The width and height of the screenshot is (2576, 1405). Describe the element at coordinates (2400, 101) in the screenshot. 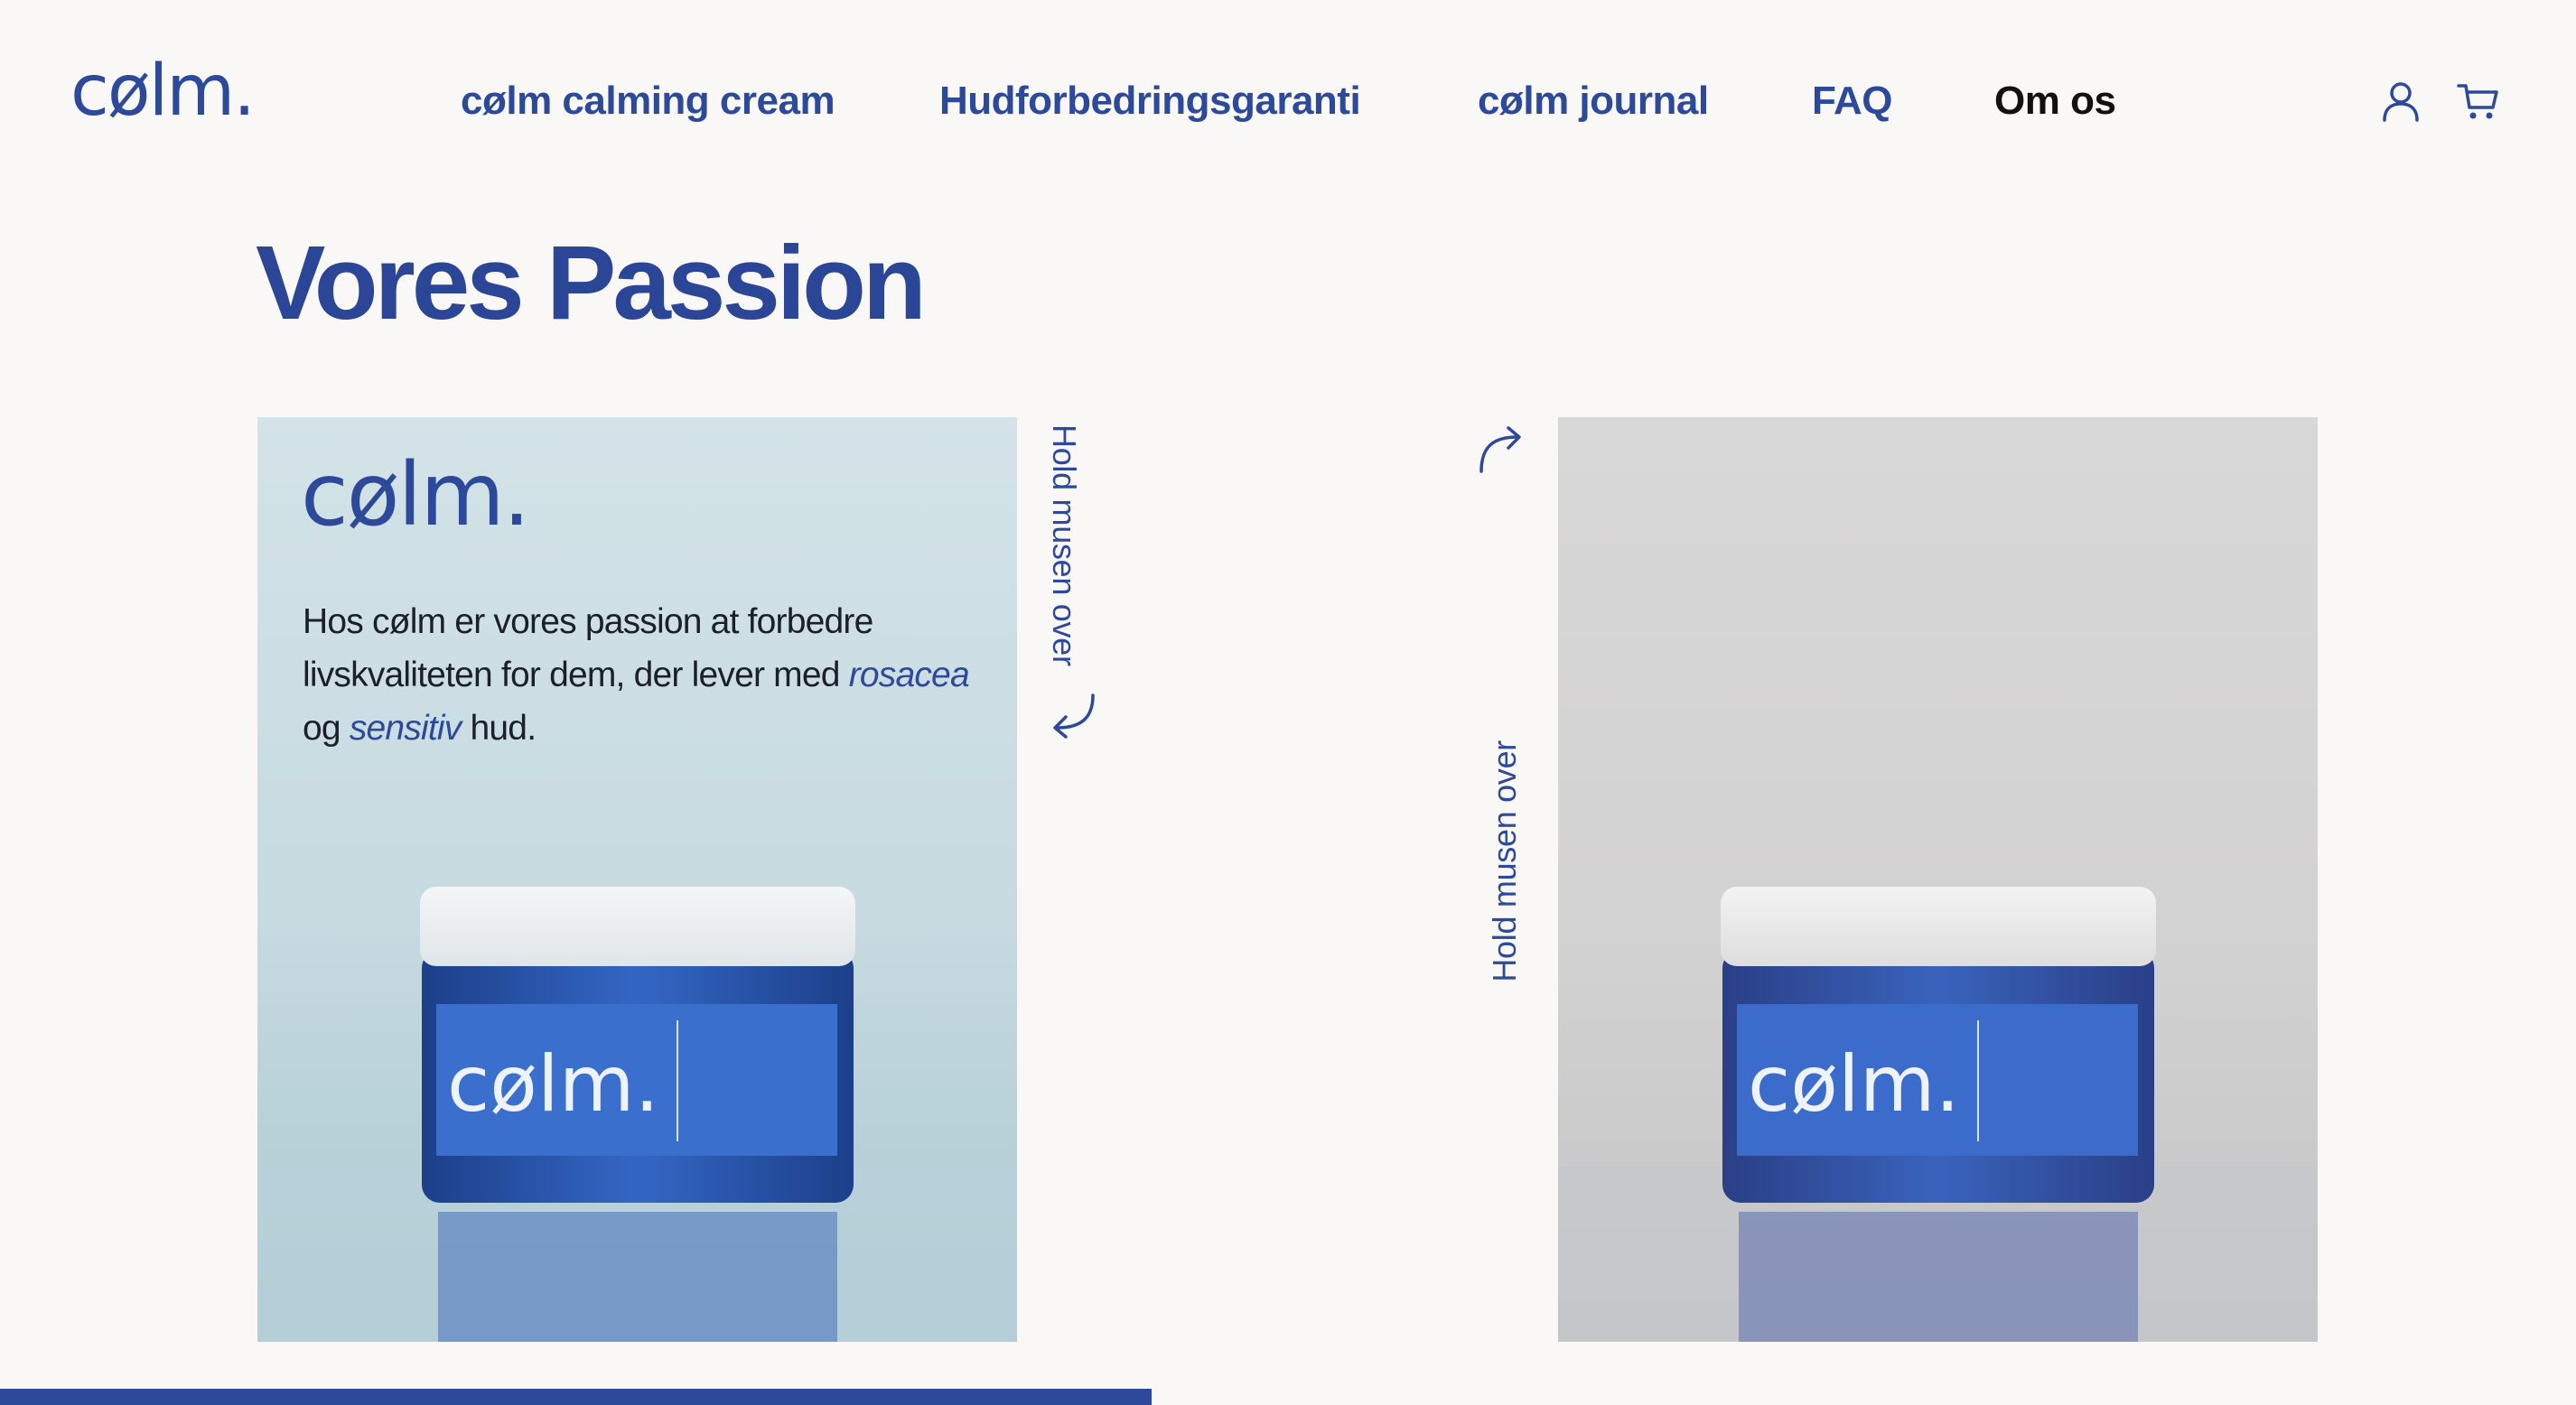

I see `user-icon` at that location.